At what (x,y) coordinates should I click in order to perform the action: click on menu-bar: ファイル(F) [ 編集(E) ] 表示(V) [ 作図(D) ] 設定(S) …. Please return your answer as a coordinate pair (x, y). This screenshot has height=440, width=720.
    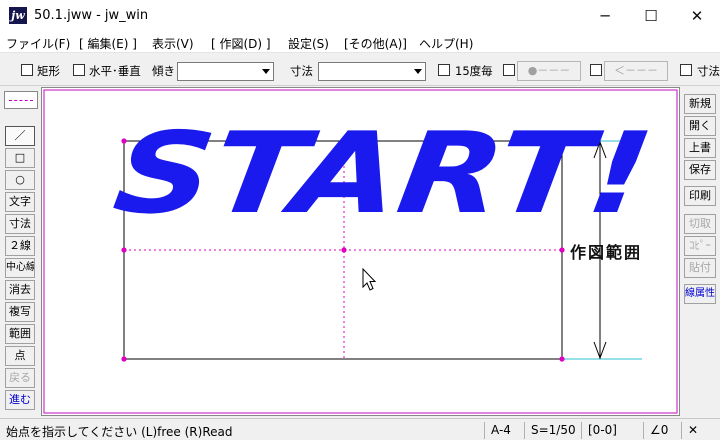
    Looking at the image, I should click on (360, 42).